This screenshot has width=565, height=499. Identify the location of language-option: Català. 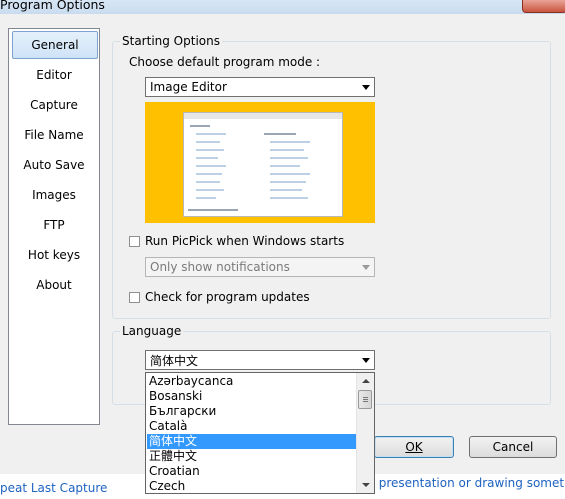
(253, 426).